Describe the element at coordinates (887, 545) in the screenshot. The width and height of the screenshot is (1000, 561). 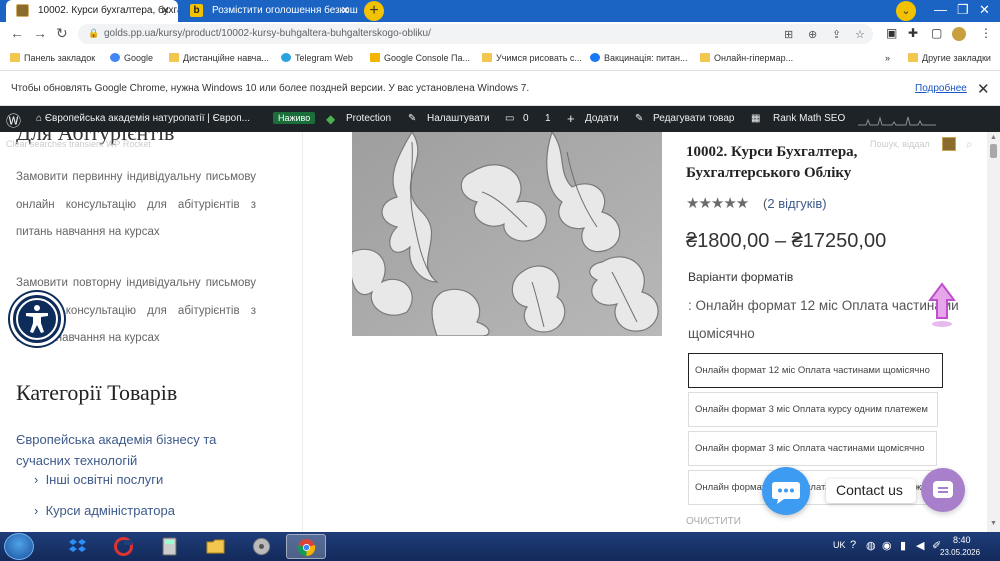
I see `chrome-tray-icon: ◉` at that location.